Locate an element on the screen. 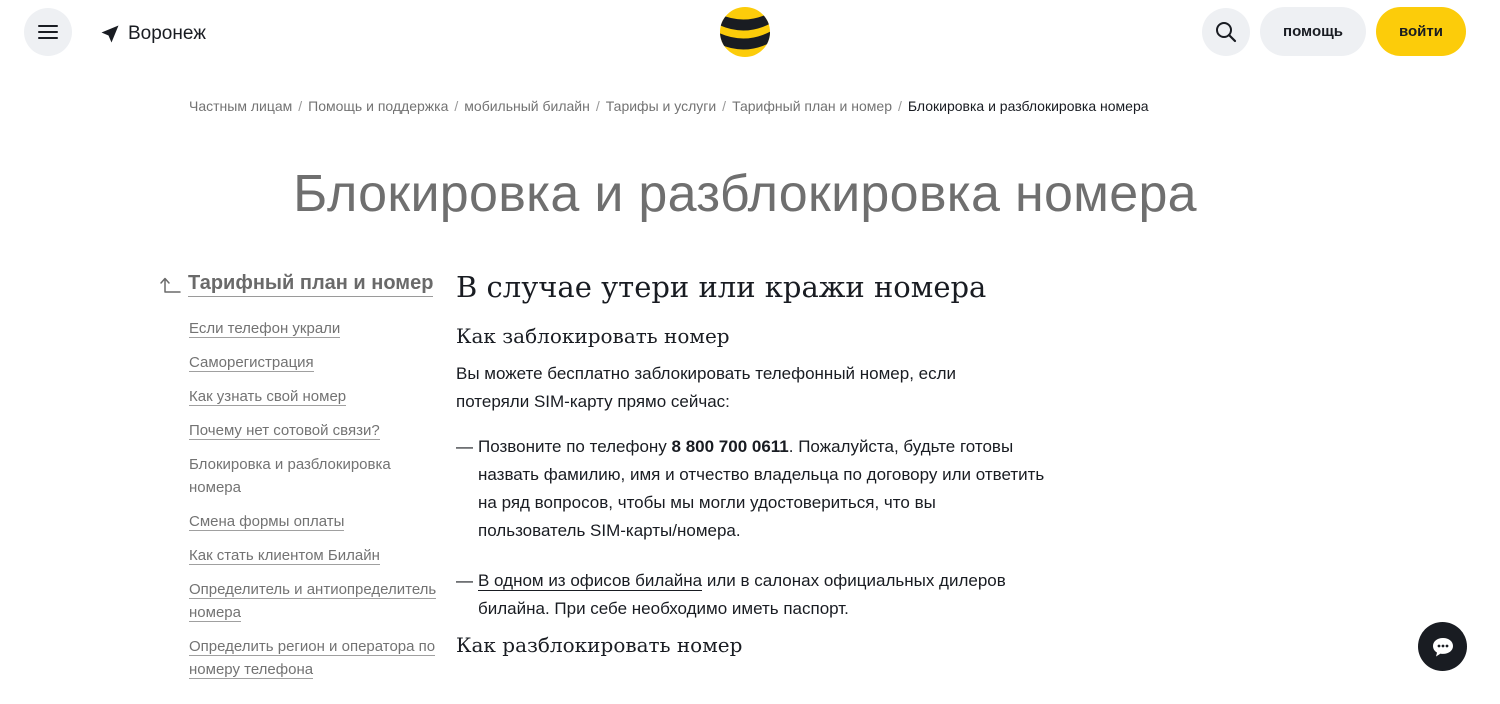 The width and height of the screenshot is (1500, 704). city-label: Воронеж is located at coordinates (167, 33).